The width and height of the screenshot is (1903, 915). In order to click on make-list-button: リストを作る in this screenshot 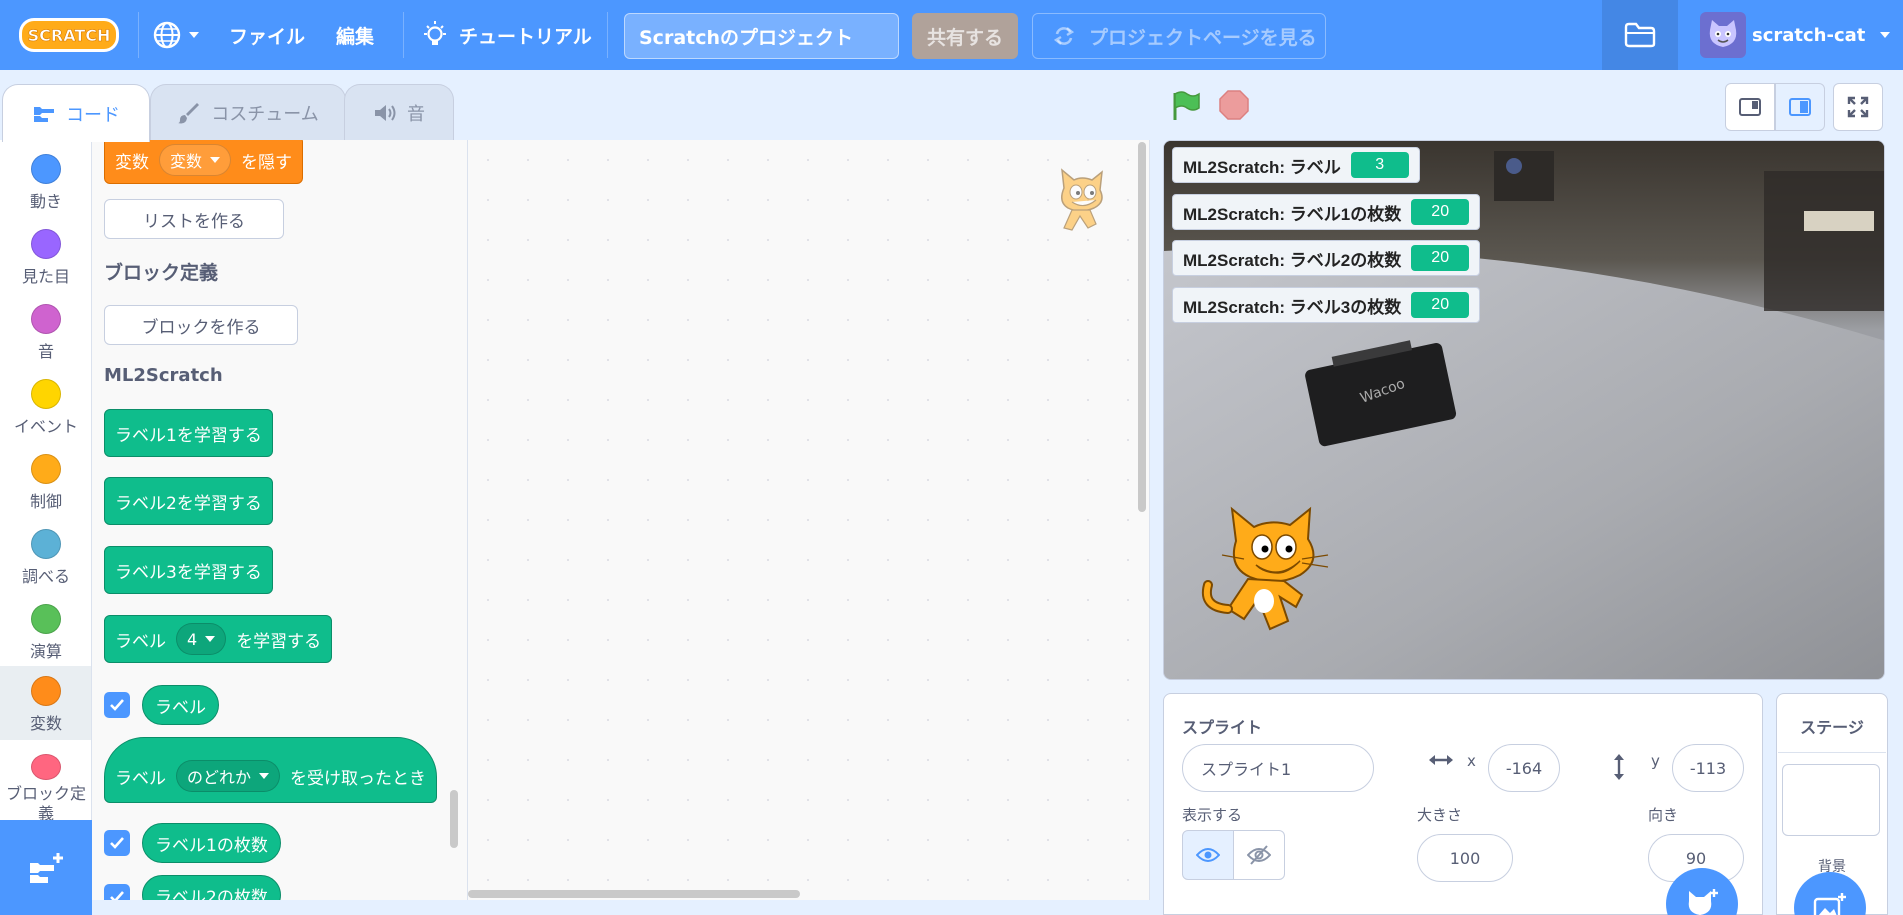, I will do `click(194, 219)`.